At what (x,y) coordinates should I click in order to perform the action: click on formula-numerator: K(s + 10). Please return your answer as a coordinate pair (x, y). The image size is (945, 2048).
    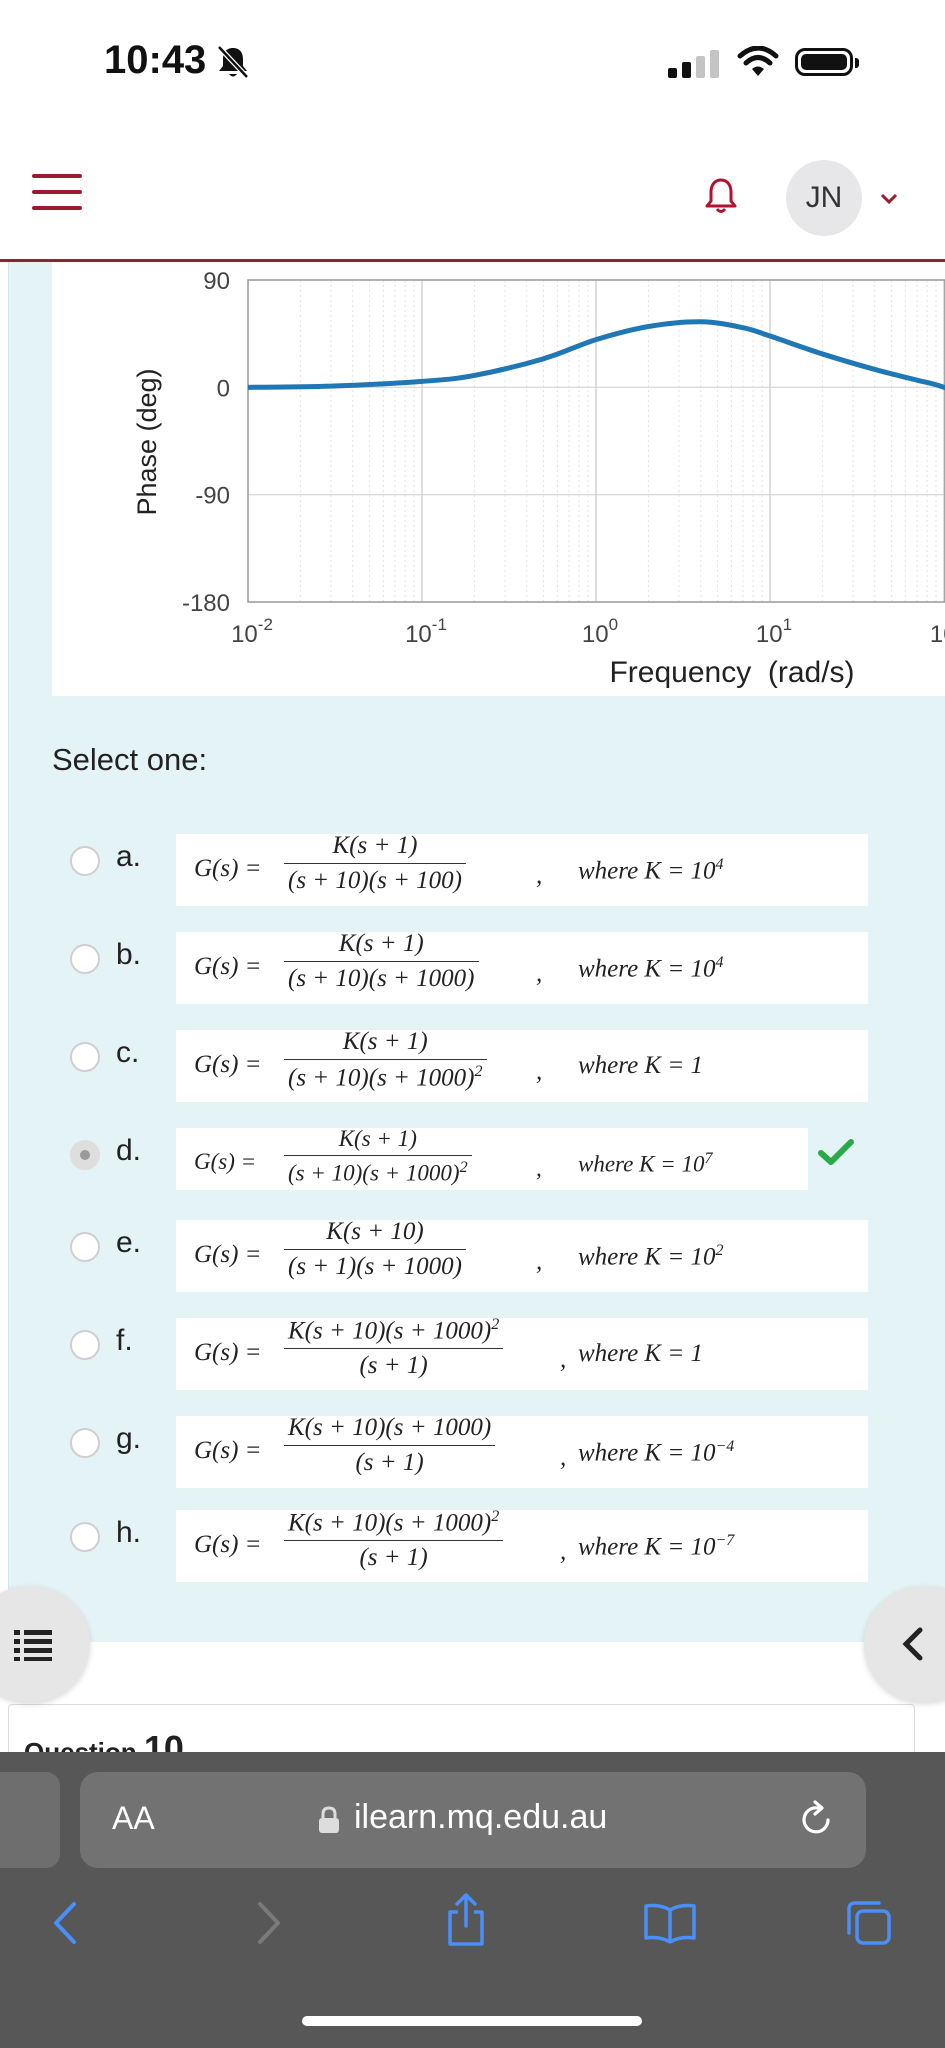
    Looking at the image, I should click on (375, 1231).